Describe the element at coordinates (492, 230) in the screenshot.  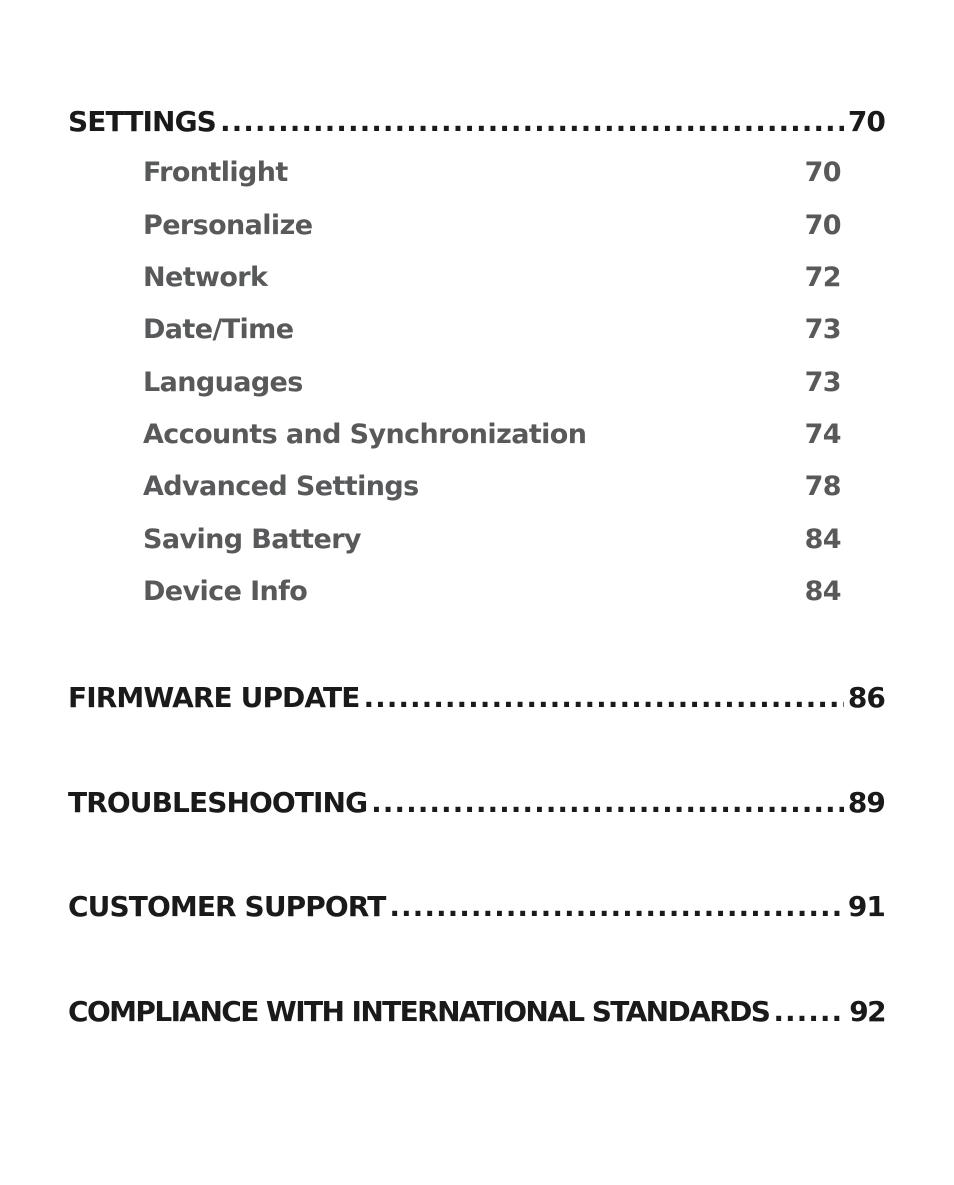
I see `toc-subentry: Personalize 70` at that location.